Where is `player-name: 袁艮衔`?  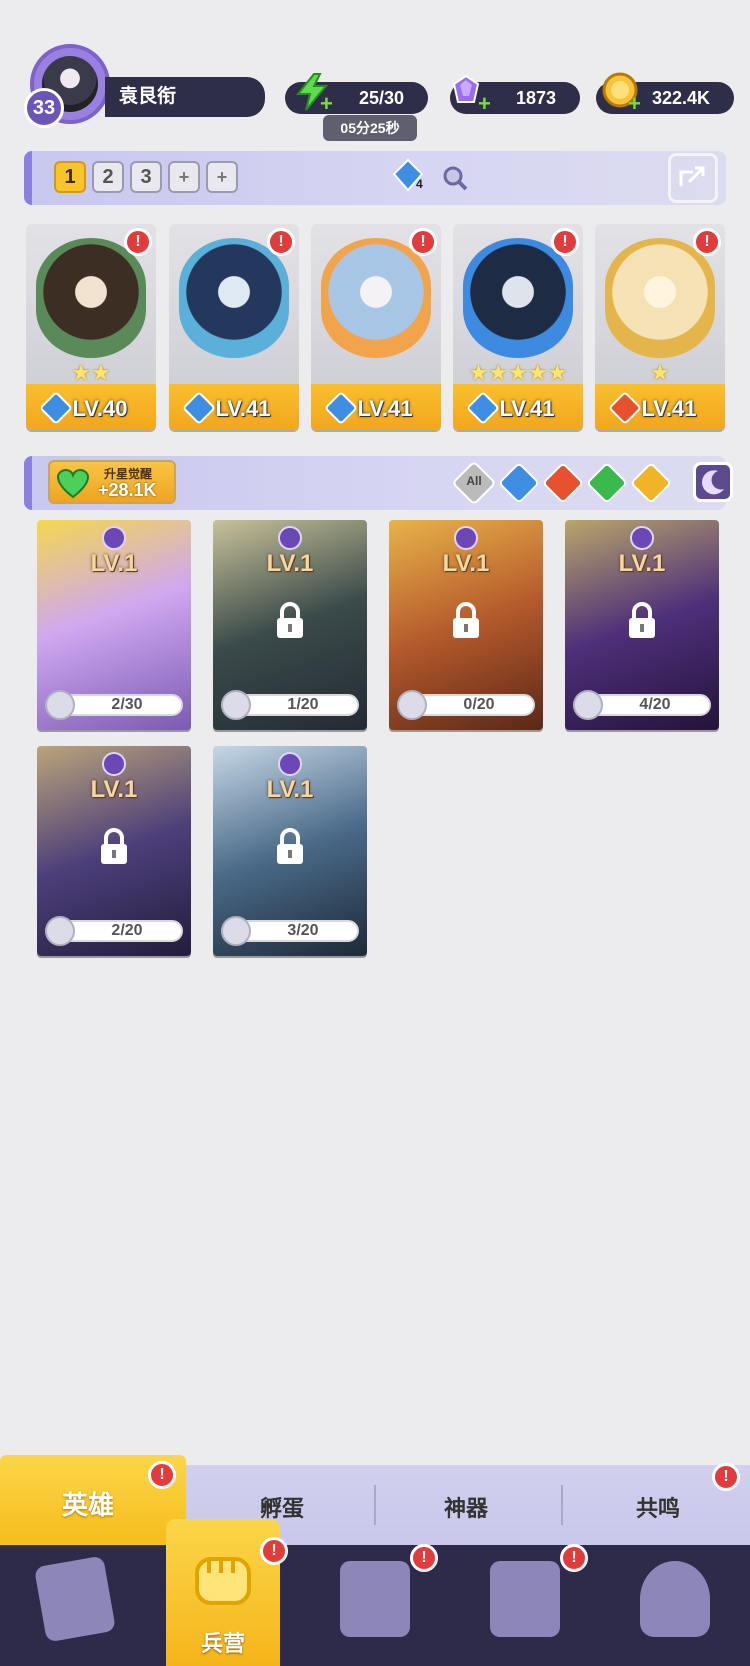
player-name: 袁艮衔 is located at coordinates (185, 97).